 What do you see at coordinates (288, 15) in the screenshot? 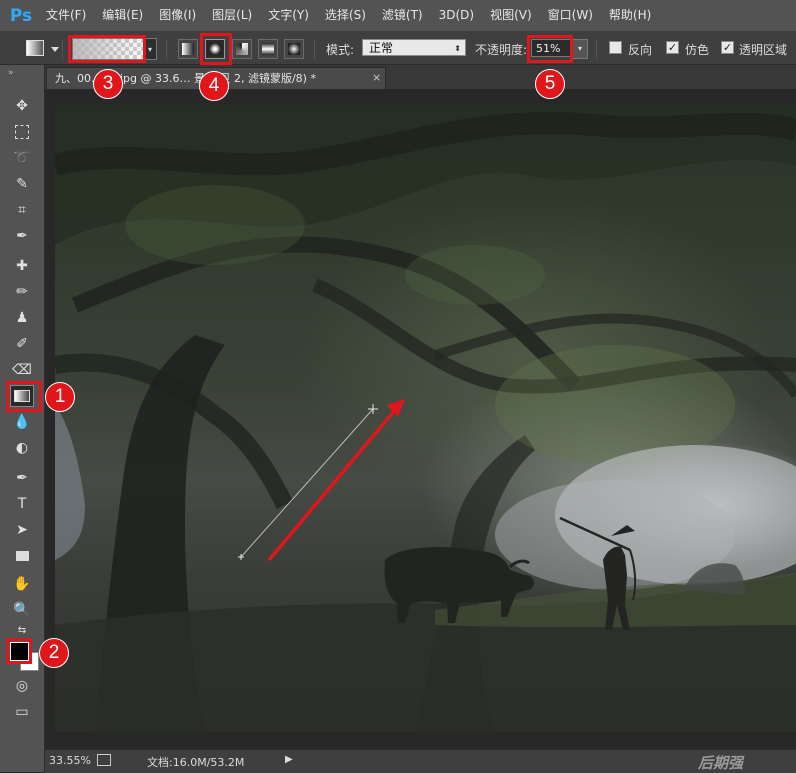
I see `menu-type: 文字(Y)` at bounding box center [288, 15].